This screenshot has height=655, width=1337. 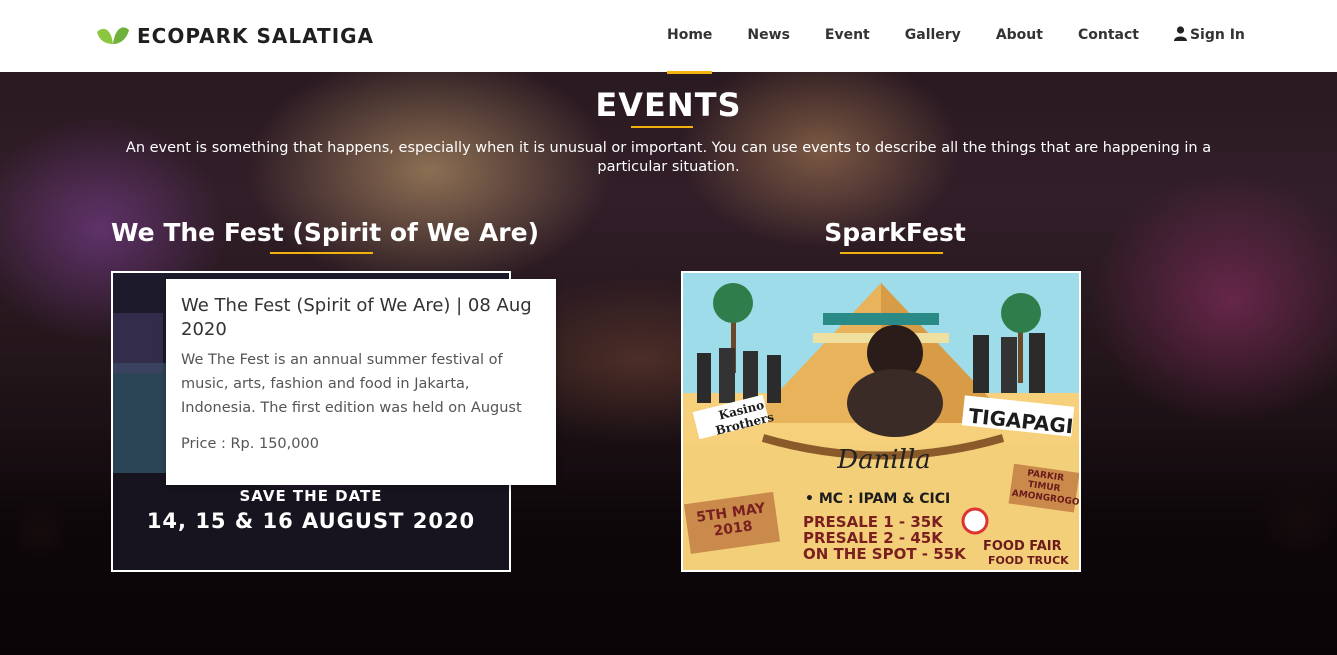 I want to click on poster-on-the-spot: ON THE SPOT - 55K, so click(x=884, y=554).